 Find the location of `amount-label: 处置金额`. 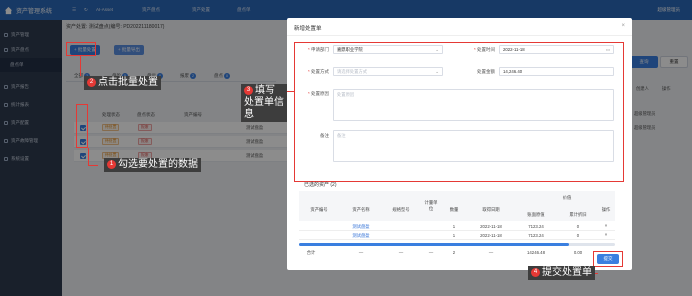

amount-label: 处置金额 is located at coordinates (486, 71).